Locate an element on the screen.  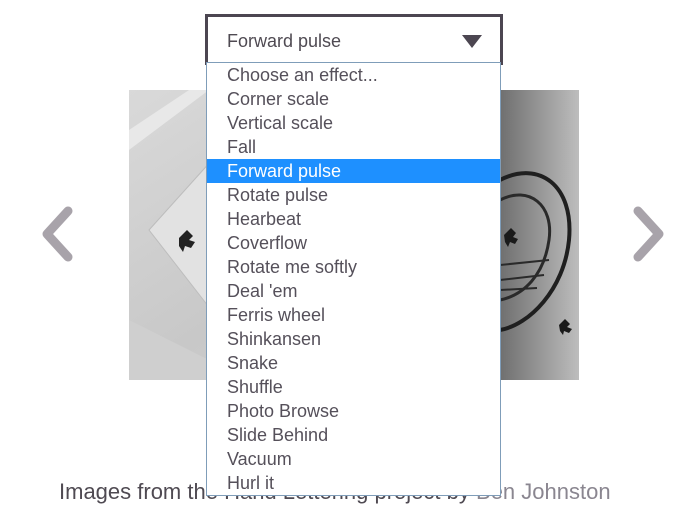
effect-option: Corner scale is located at coordinates (353, 99).